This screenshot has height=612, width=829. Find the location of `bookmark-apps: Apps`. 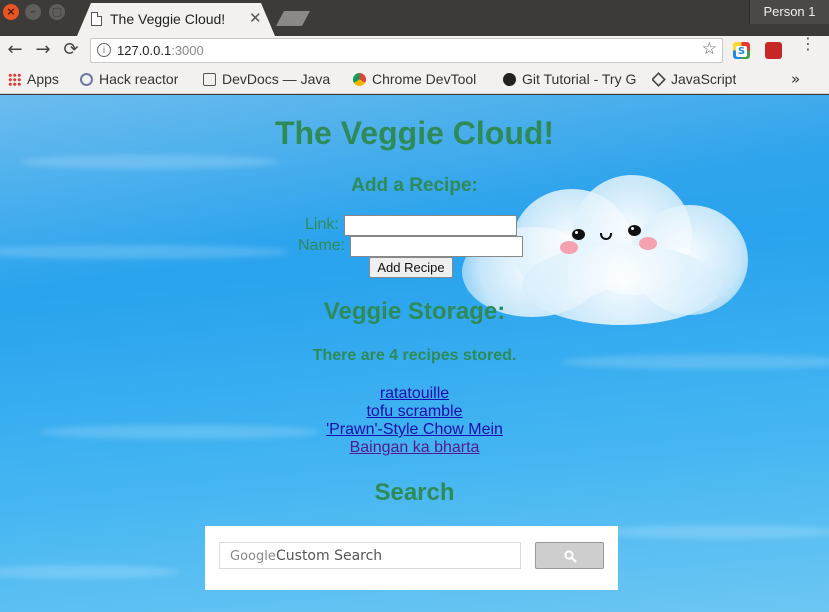

bookmark-apps: Apps is located at coordinates (33, 79).